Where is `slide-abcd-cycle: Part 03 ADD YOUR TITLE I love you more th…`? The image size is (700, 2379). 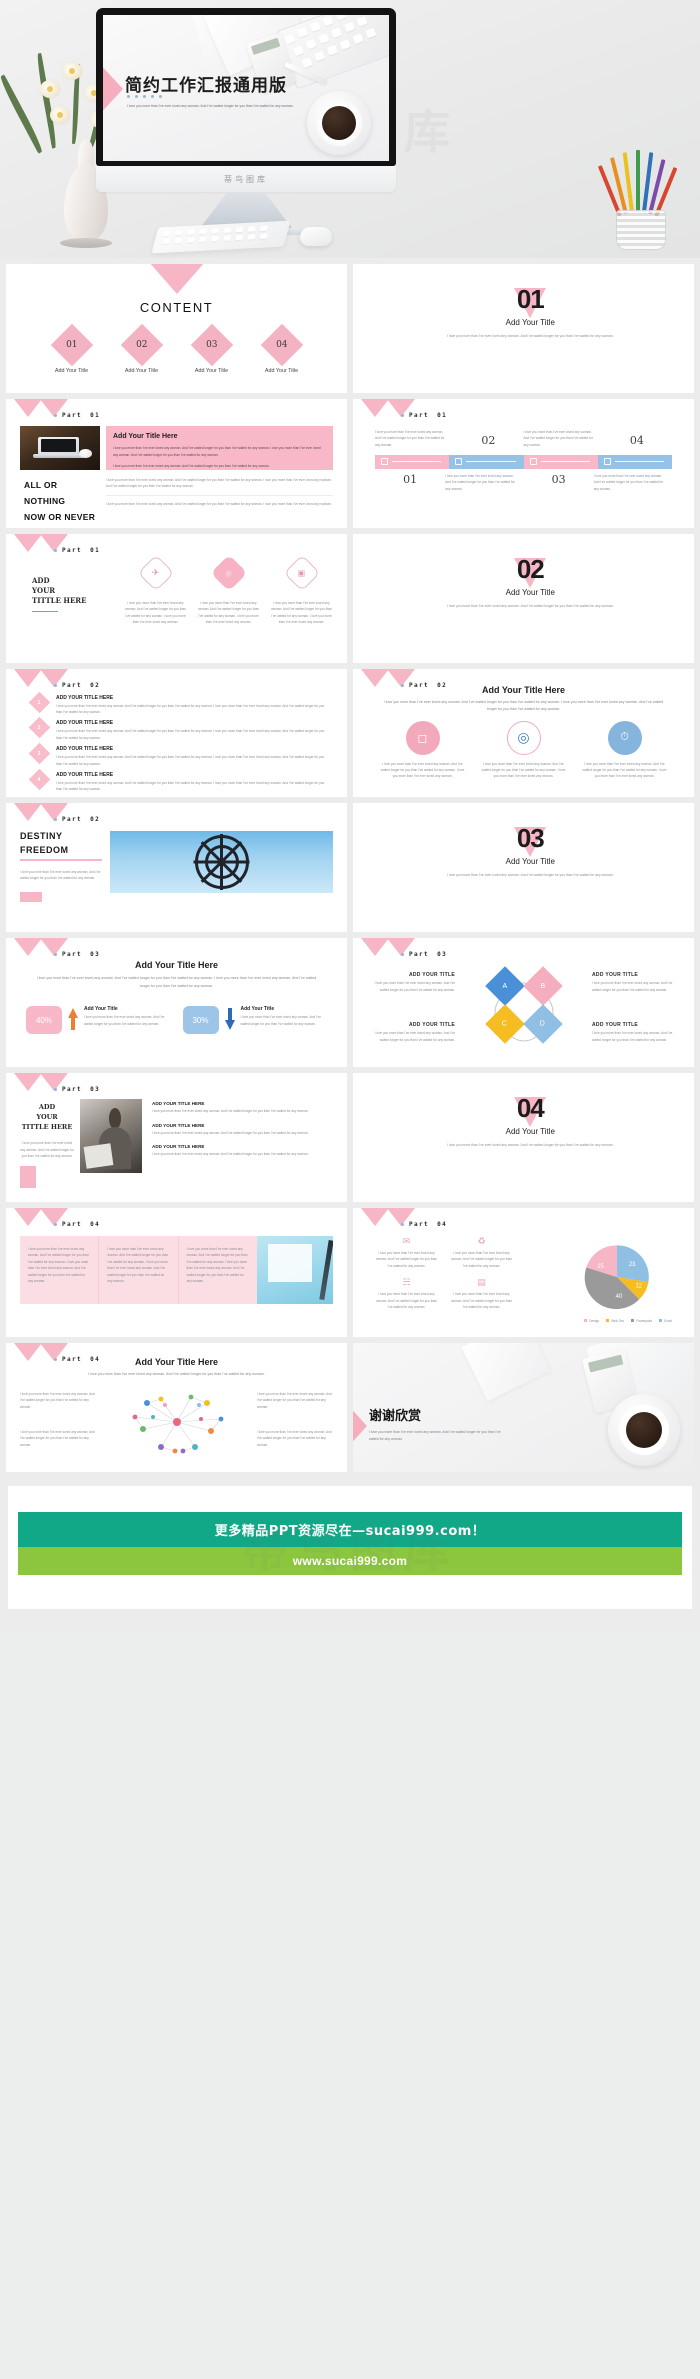
slide-abcd-cycle: Part 03 ADD YOUR TITLE I love you more th… is located at coordinates (523, 1003).